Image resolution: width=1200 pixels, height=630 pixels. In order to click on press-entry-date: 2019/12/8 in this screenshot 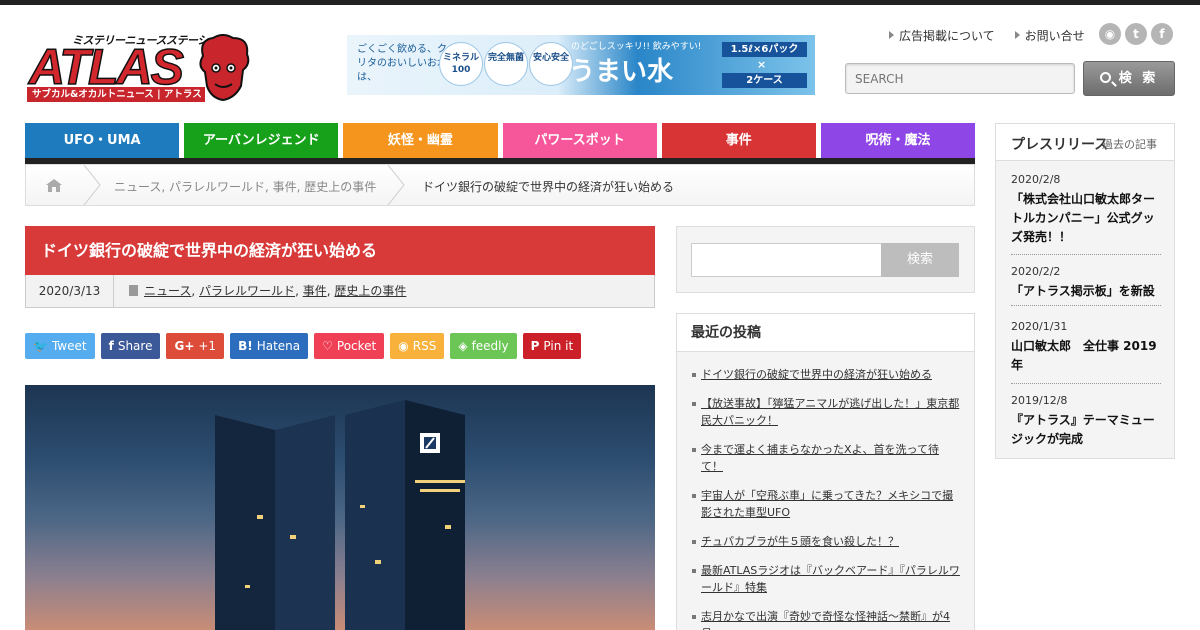, I will do `click(1039, 400)`.